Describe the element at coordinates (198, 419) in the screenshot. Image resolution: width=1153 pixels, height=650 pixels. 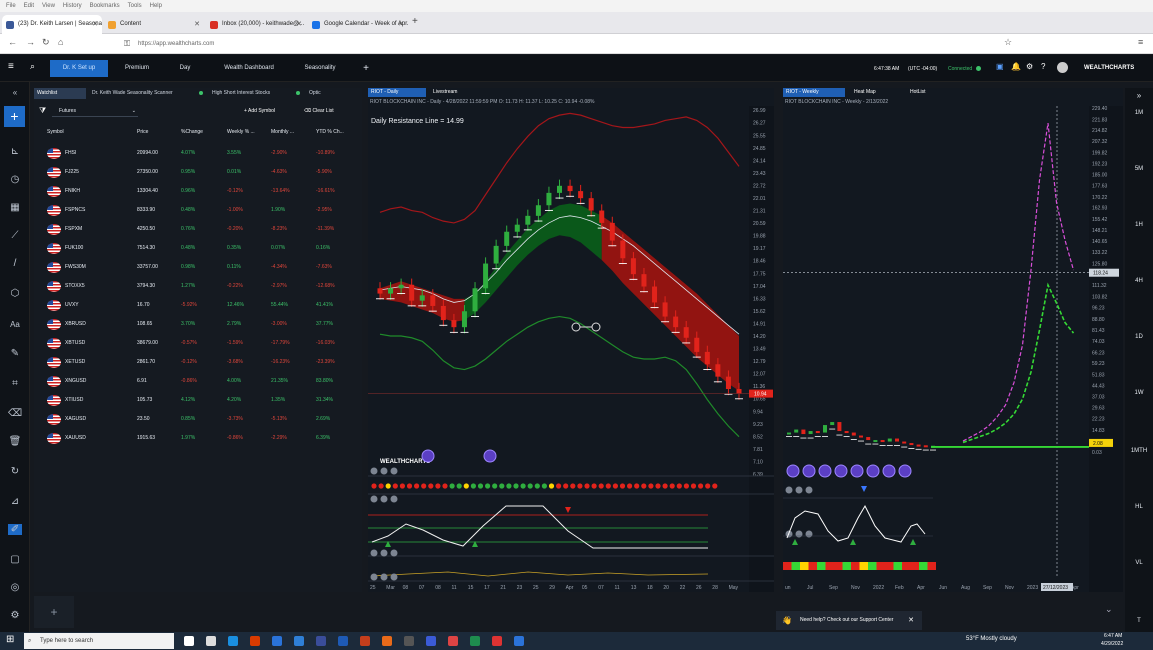
I see `table-row: XAGUSD 23.50 0.85% -3.73% -5.13% 2.69%` at that location.